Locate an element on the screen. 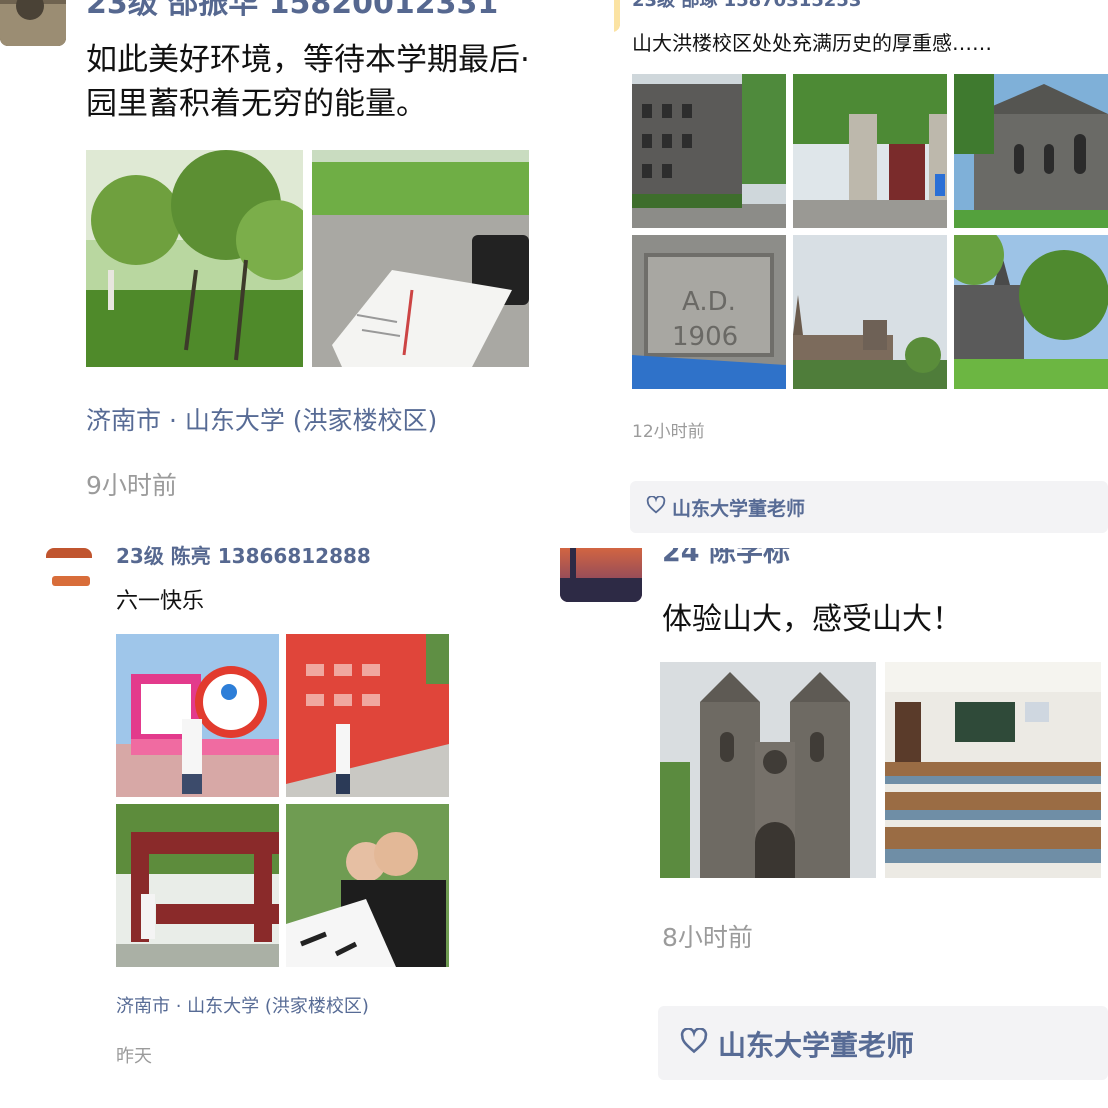 This screenshot has width=1108, height=1108. ad-1906-stone-photo: A.D. 1906 is located at coordinates (709, 312).